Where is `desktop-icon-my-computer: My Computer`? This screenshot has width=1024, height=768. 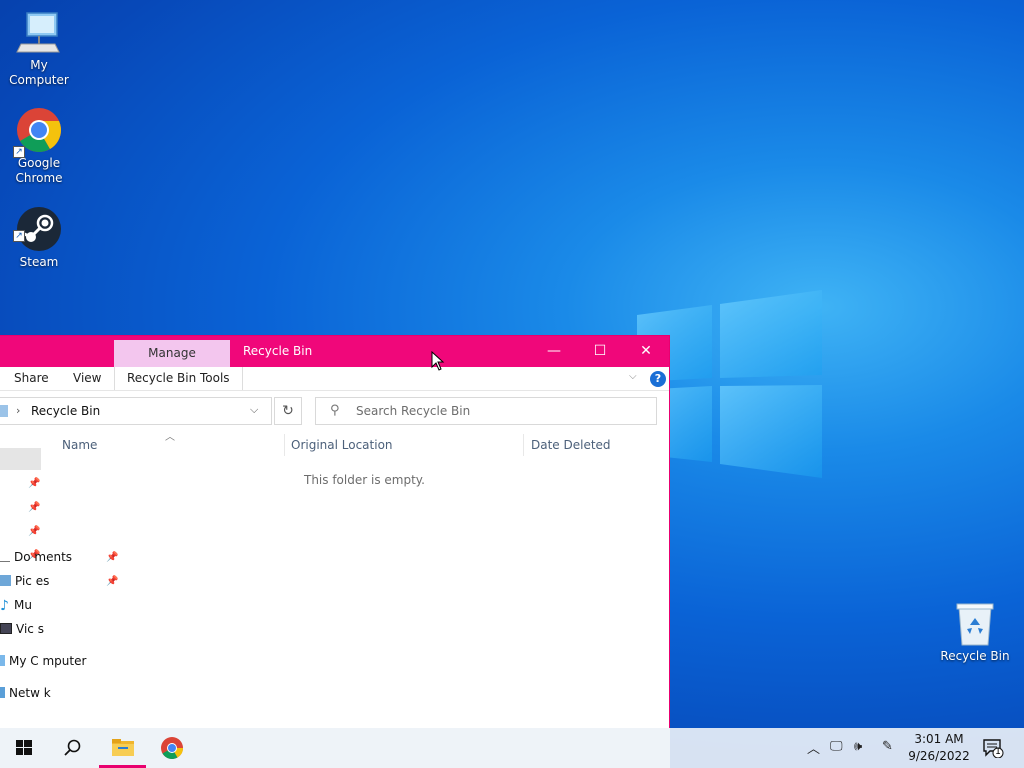 desktop-icon-my-computer: My Computer is located at coordinates (39, 48).